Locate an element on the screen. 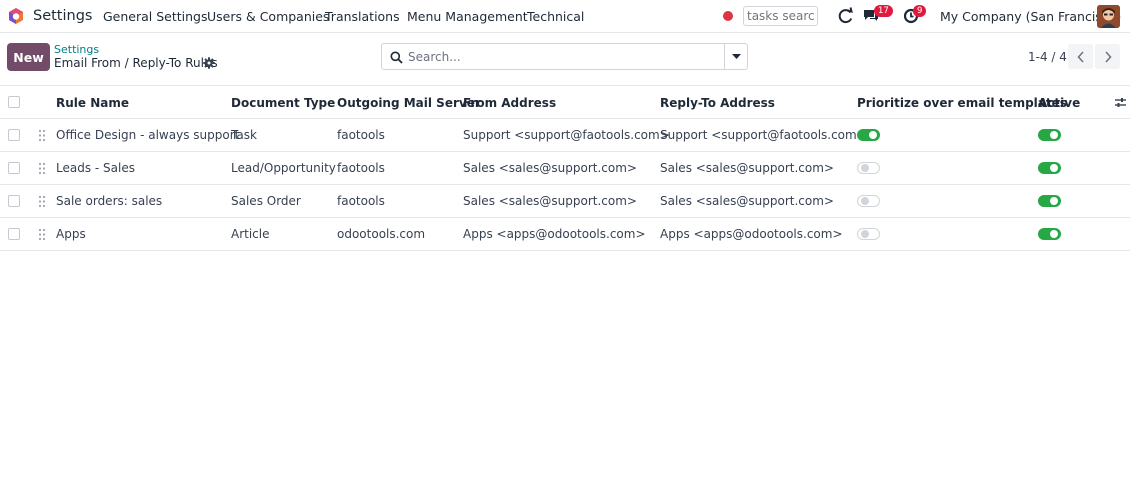 Image resolution: width=1130 pixels, height=503 pixels. optional-columns-icon is located at coordinates (1120, 102).